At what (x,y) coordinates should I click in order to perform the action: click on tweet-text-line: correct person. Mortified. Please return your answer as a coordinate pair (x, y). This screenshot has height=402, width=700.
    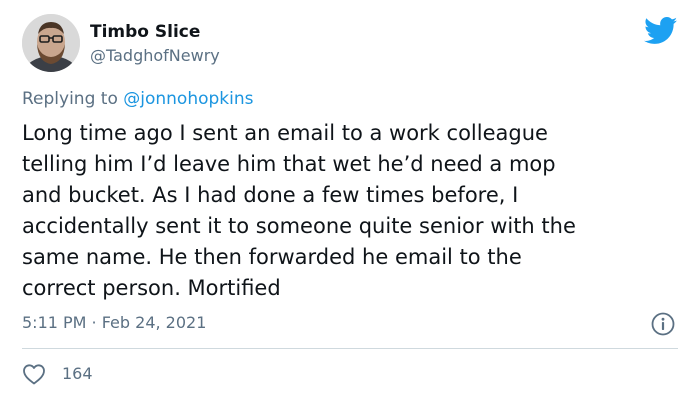
    Looking at the image, I should click on (151, 288).